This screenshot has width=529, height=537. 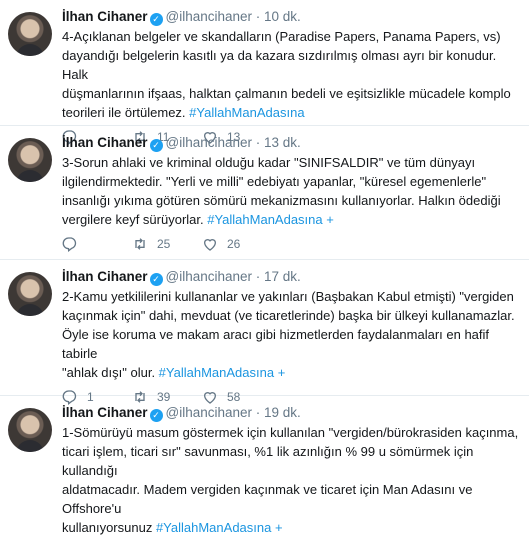 What do you see at coordinates (234, 244) in the screenshot?
I see `like-count: 26` at bounding box center [234, 244].